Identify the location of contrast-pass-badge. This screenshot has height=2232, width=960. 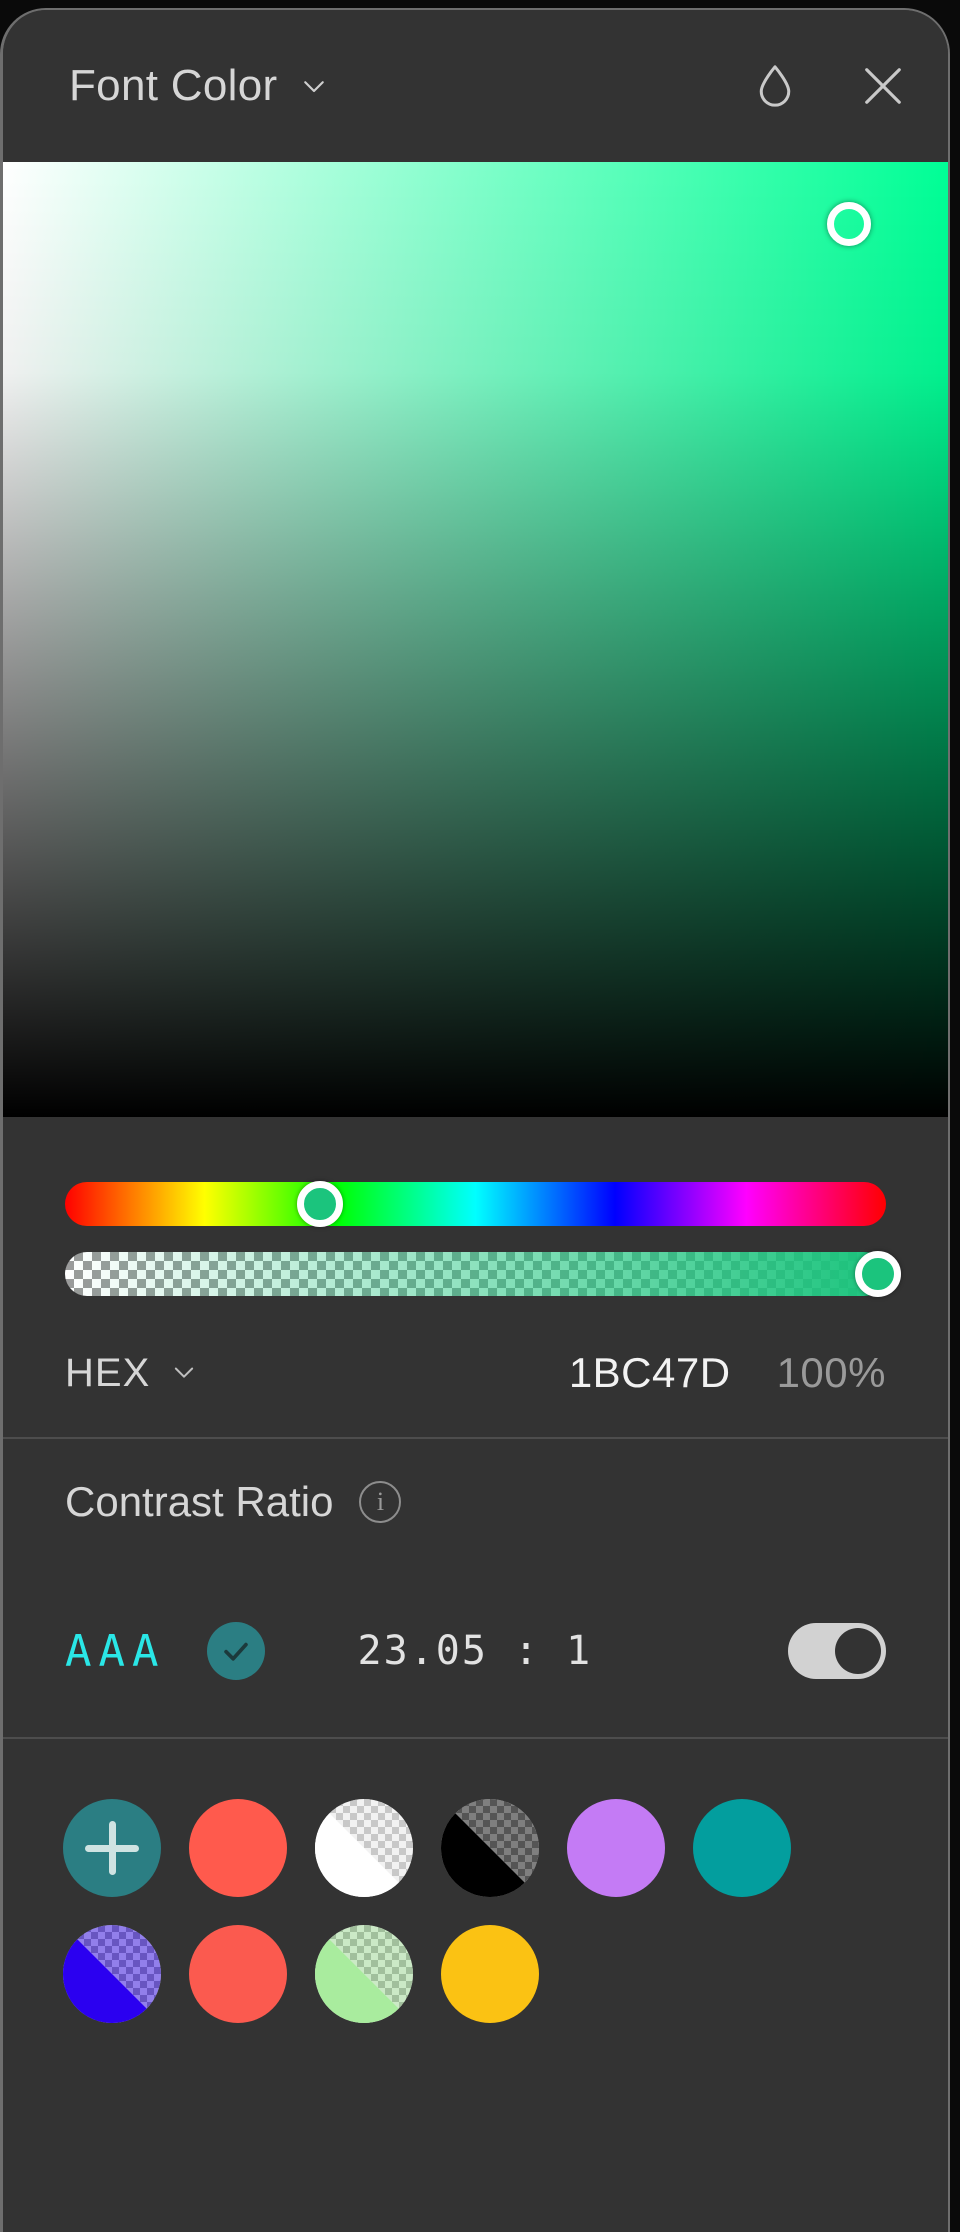
(236, 1651).